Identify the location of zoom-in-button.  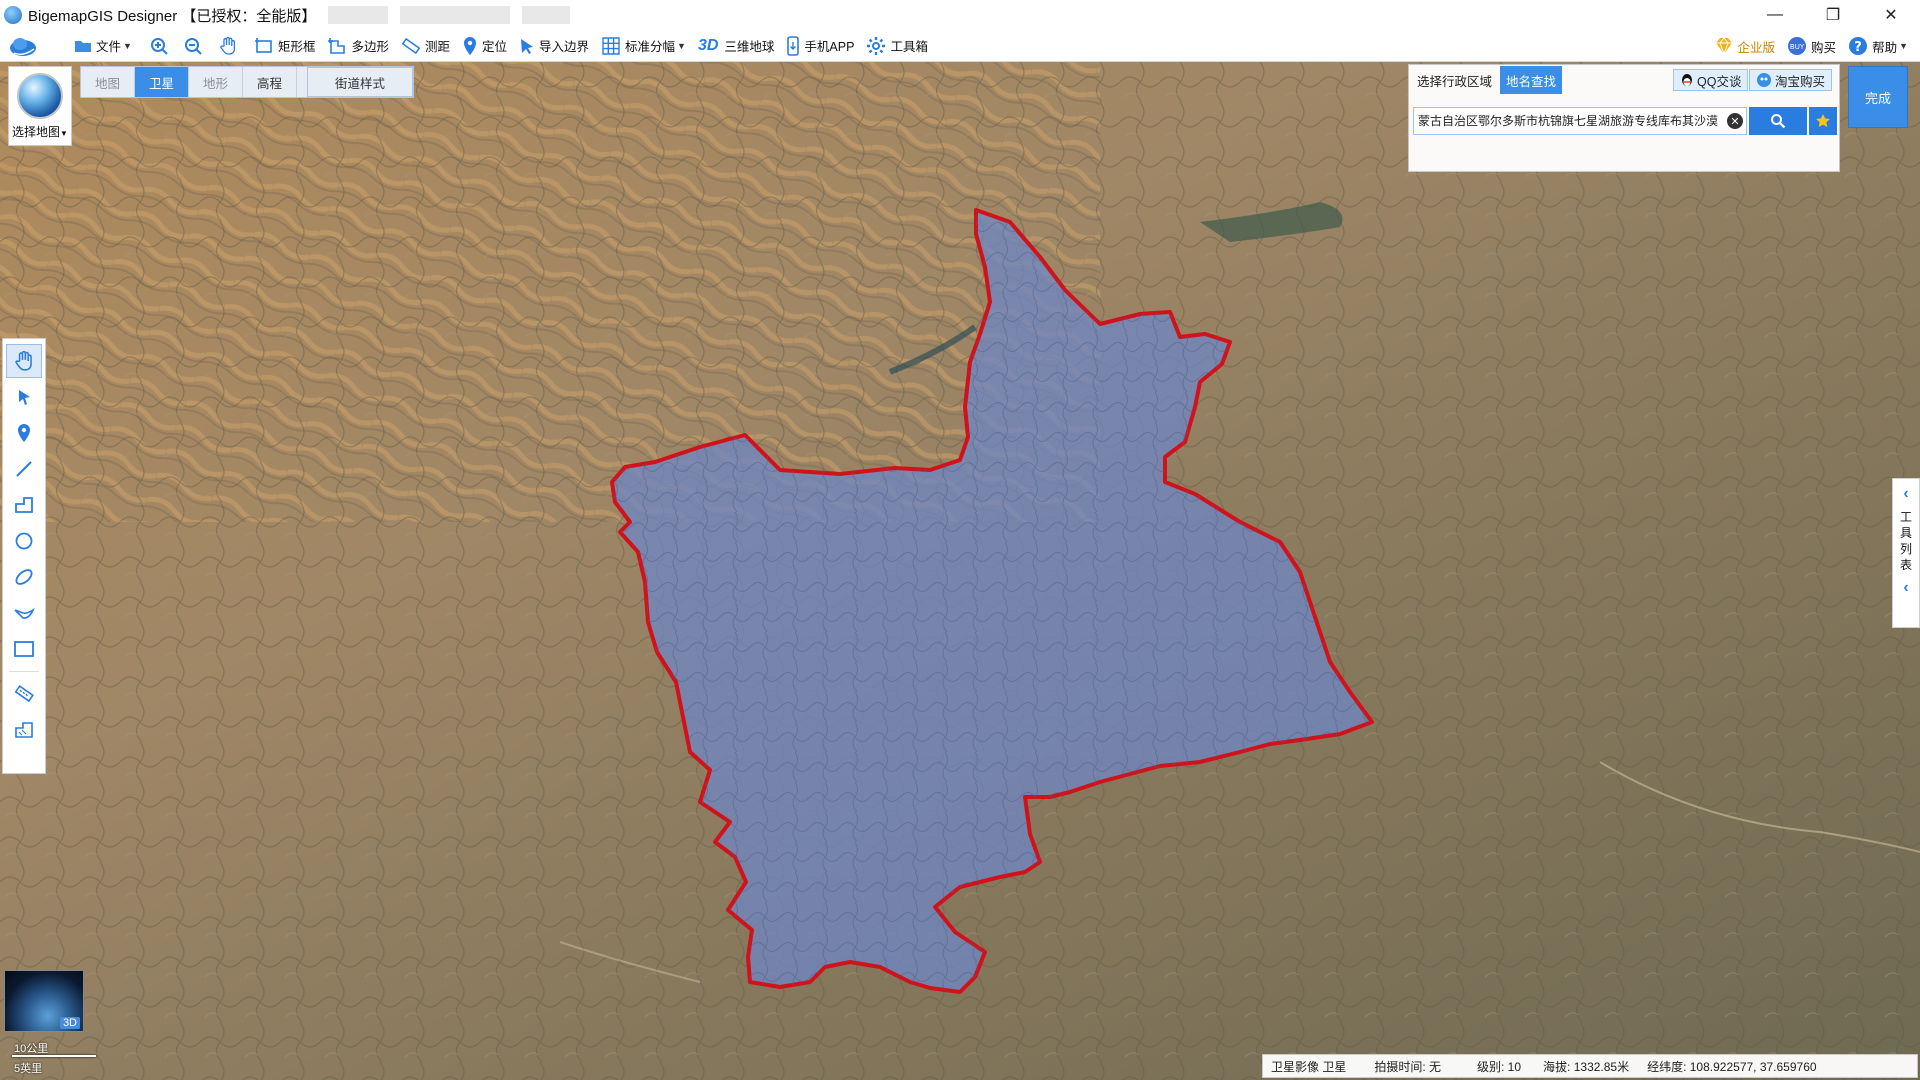
(161, 46).